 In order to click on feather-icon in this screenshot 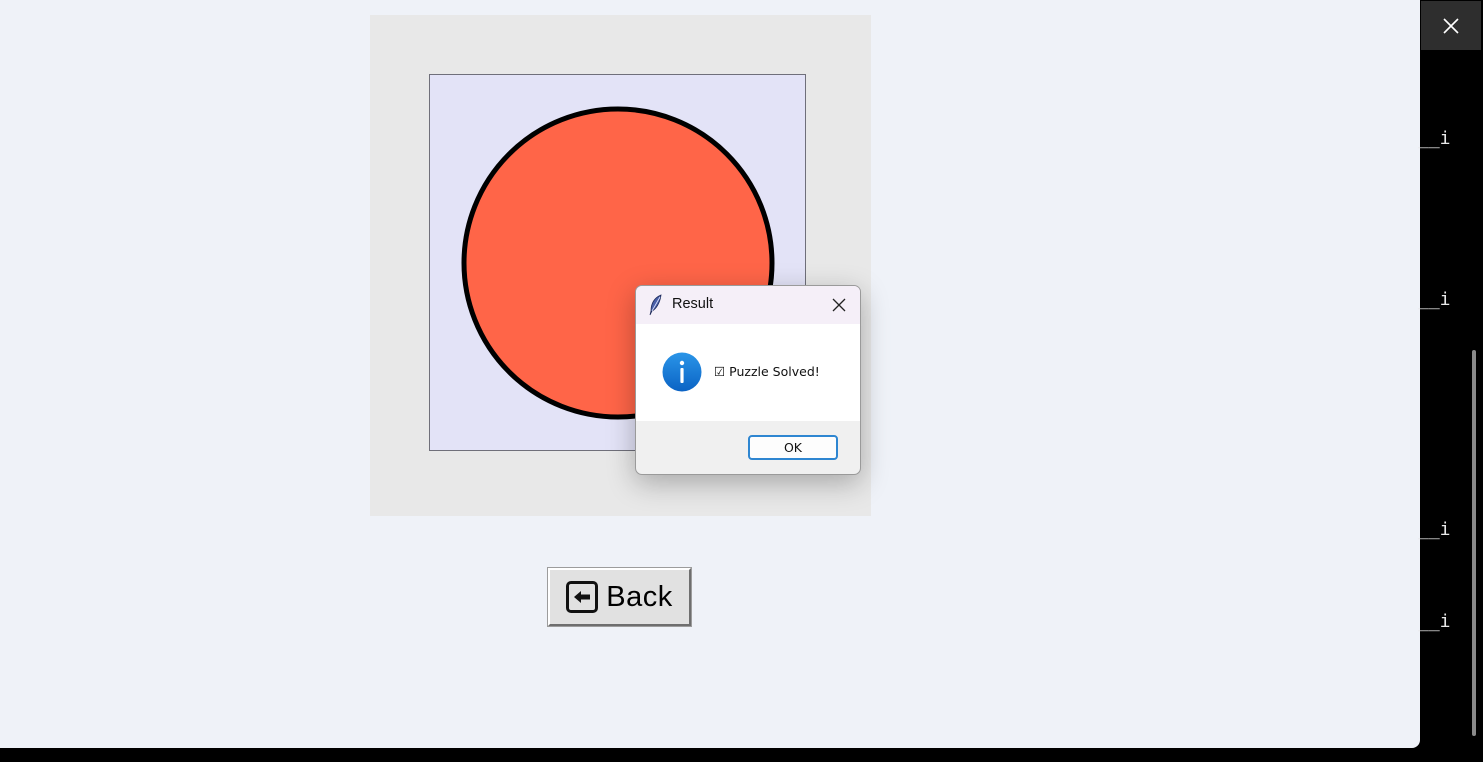, I will do `click(655, 305)`.